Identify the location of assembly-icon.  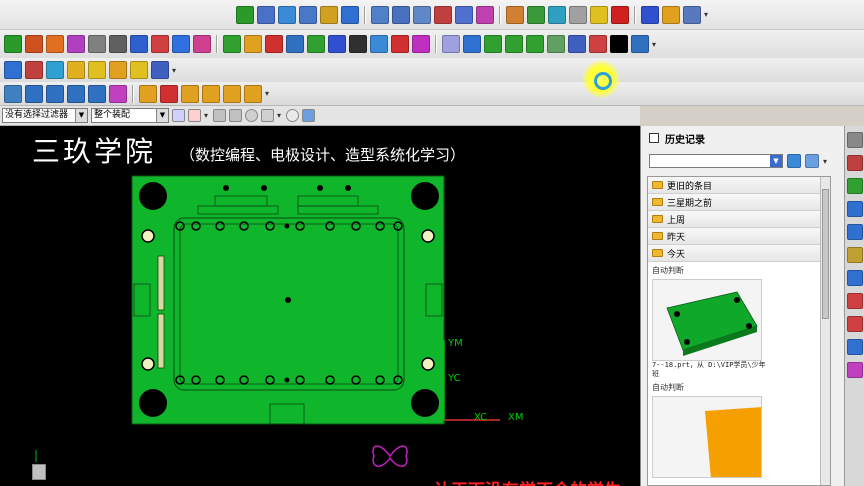
(422, 14).